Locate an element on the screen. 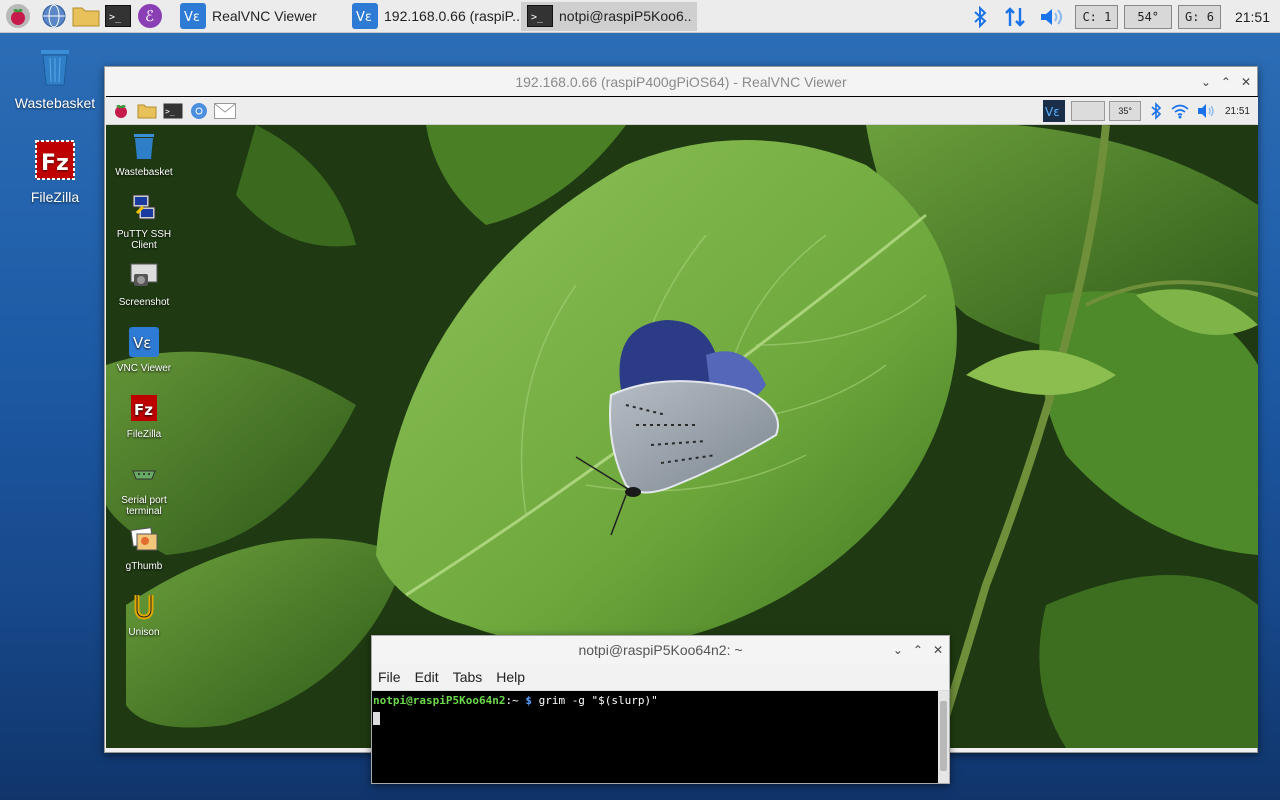  desktop-icon-wastebasket: Wastebasket is located at coordinates (55, 77).